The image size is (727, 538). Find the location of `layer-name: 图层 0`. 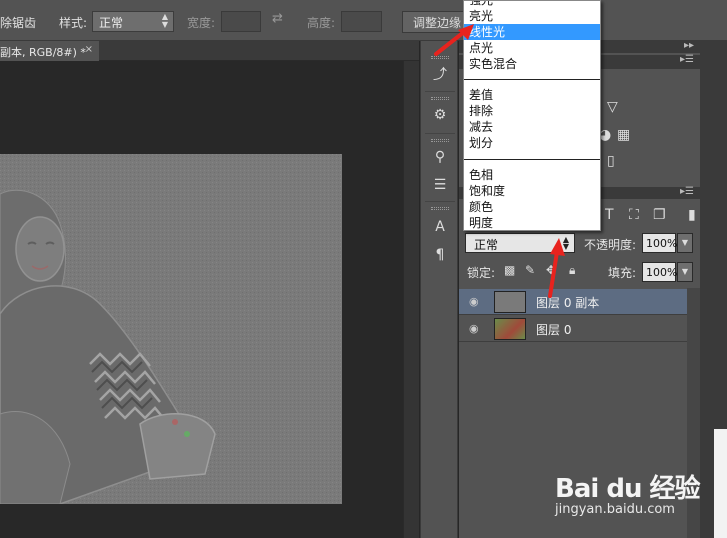

layer-name: 图层 0 is located at coordinates (554, 330).